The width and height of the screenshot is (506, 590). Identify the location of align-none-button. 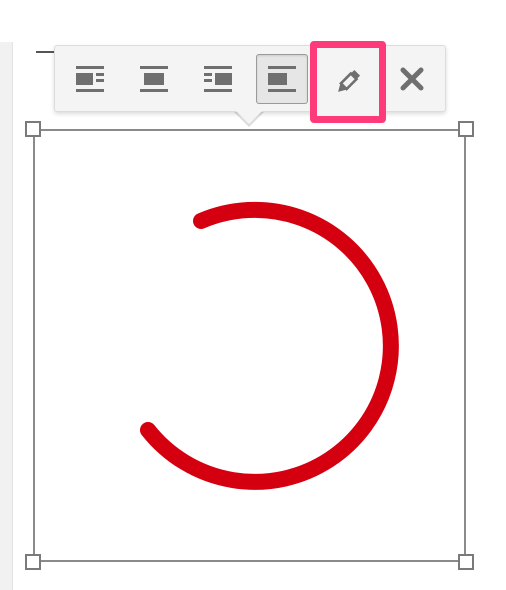
(282, 79).